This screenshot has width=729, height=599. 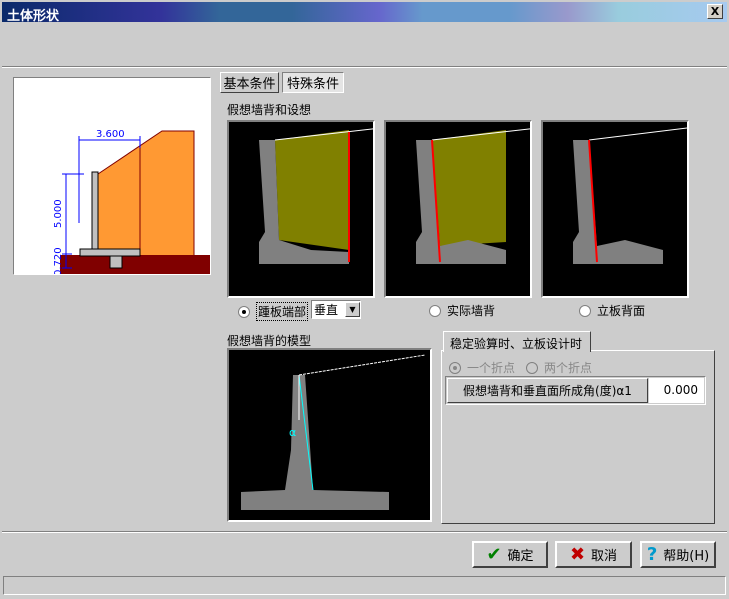 What do you see at coordinates (715, 11) in the screenshot?
I see `close-button: X` at bounding box center [715, 11].